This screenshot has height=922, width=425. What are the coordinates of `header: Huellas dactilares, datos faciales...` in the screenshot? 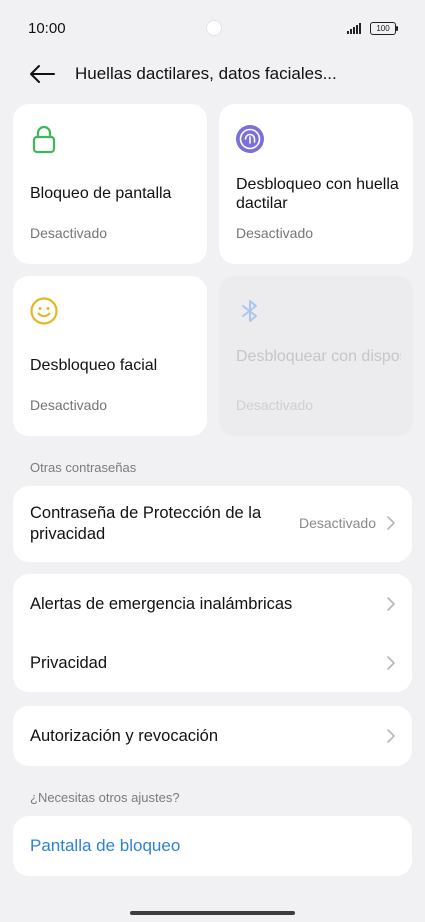 It's located at (212, 74).